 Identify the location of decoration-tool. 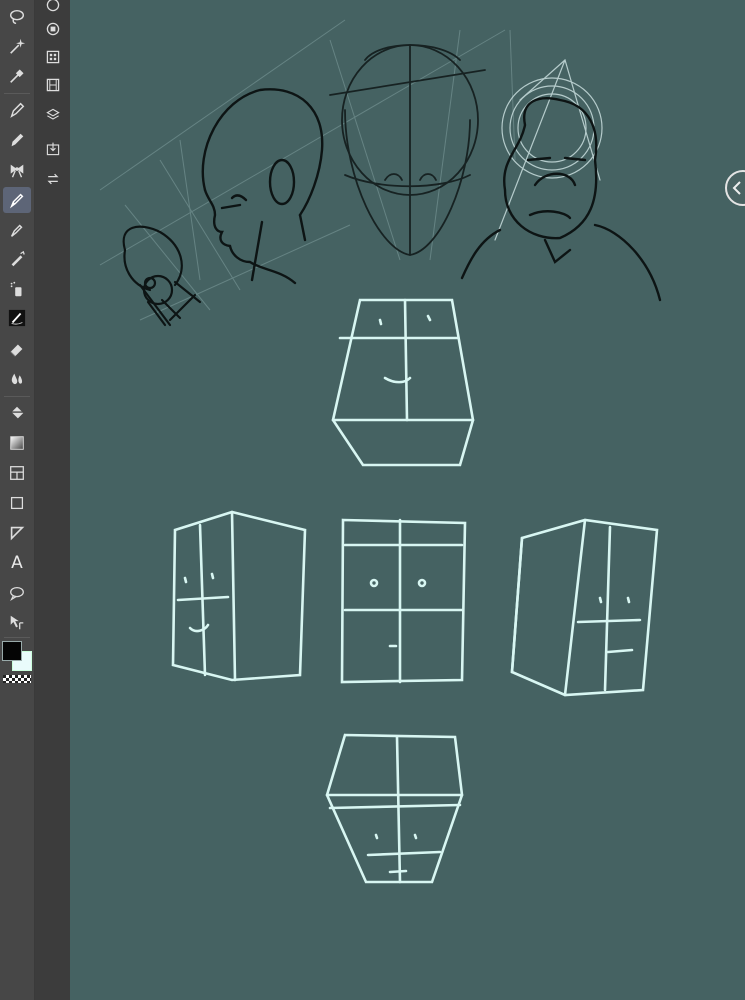
(17, 170).